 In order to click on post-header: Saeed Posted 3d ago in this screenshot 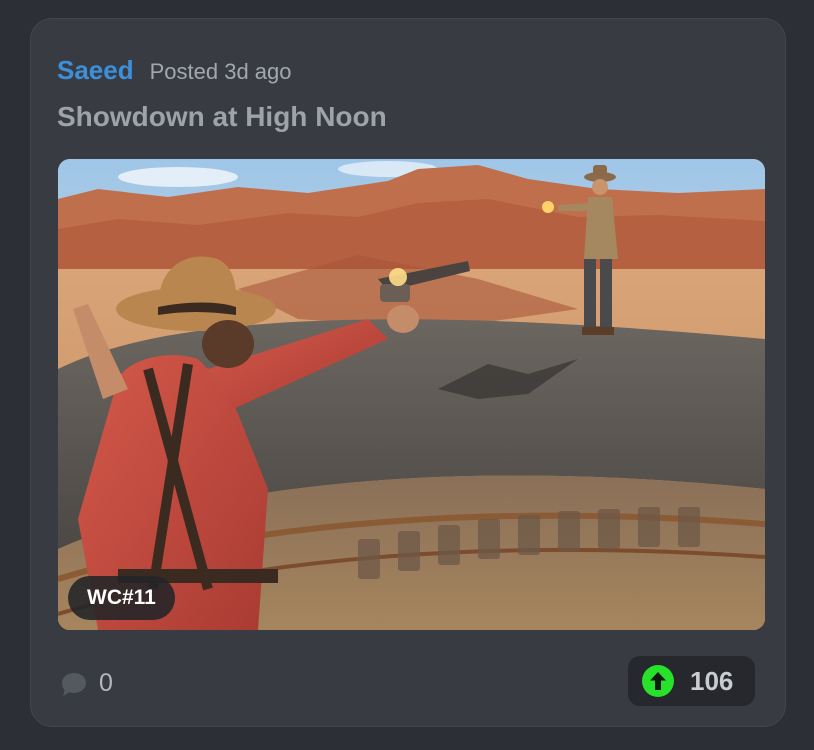, I will do `click(174, 70)`.